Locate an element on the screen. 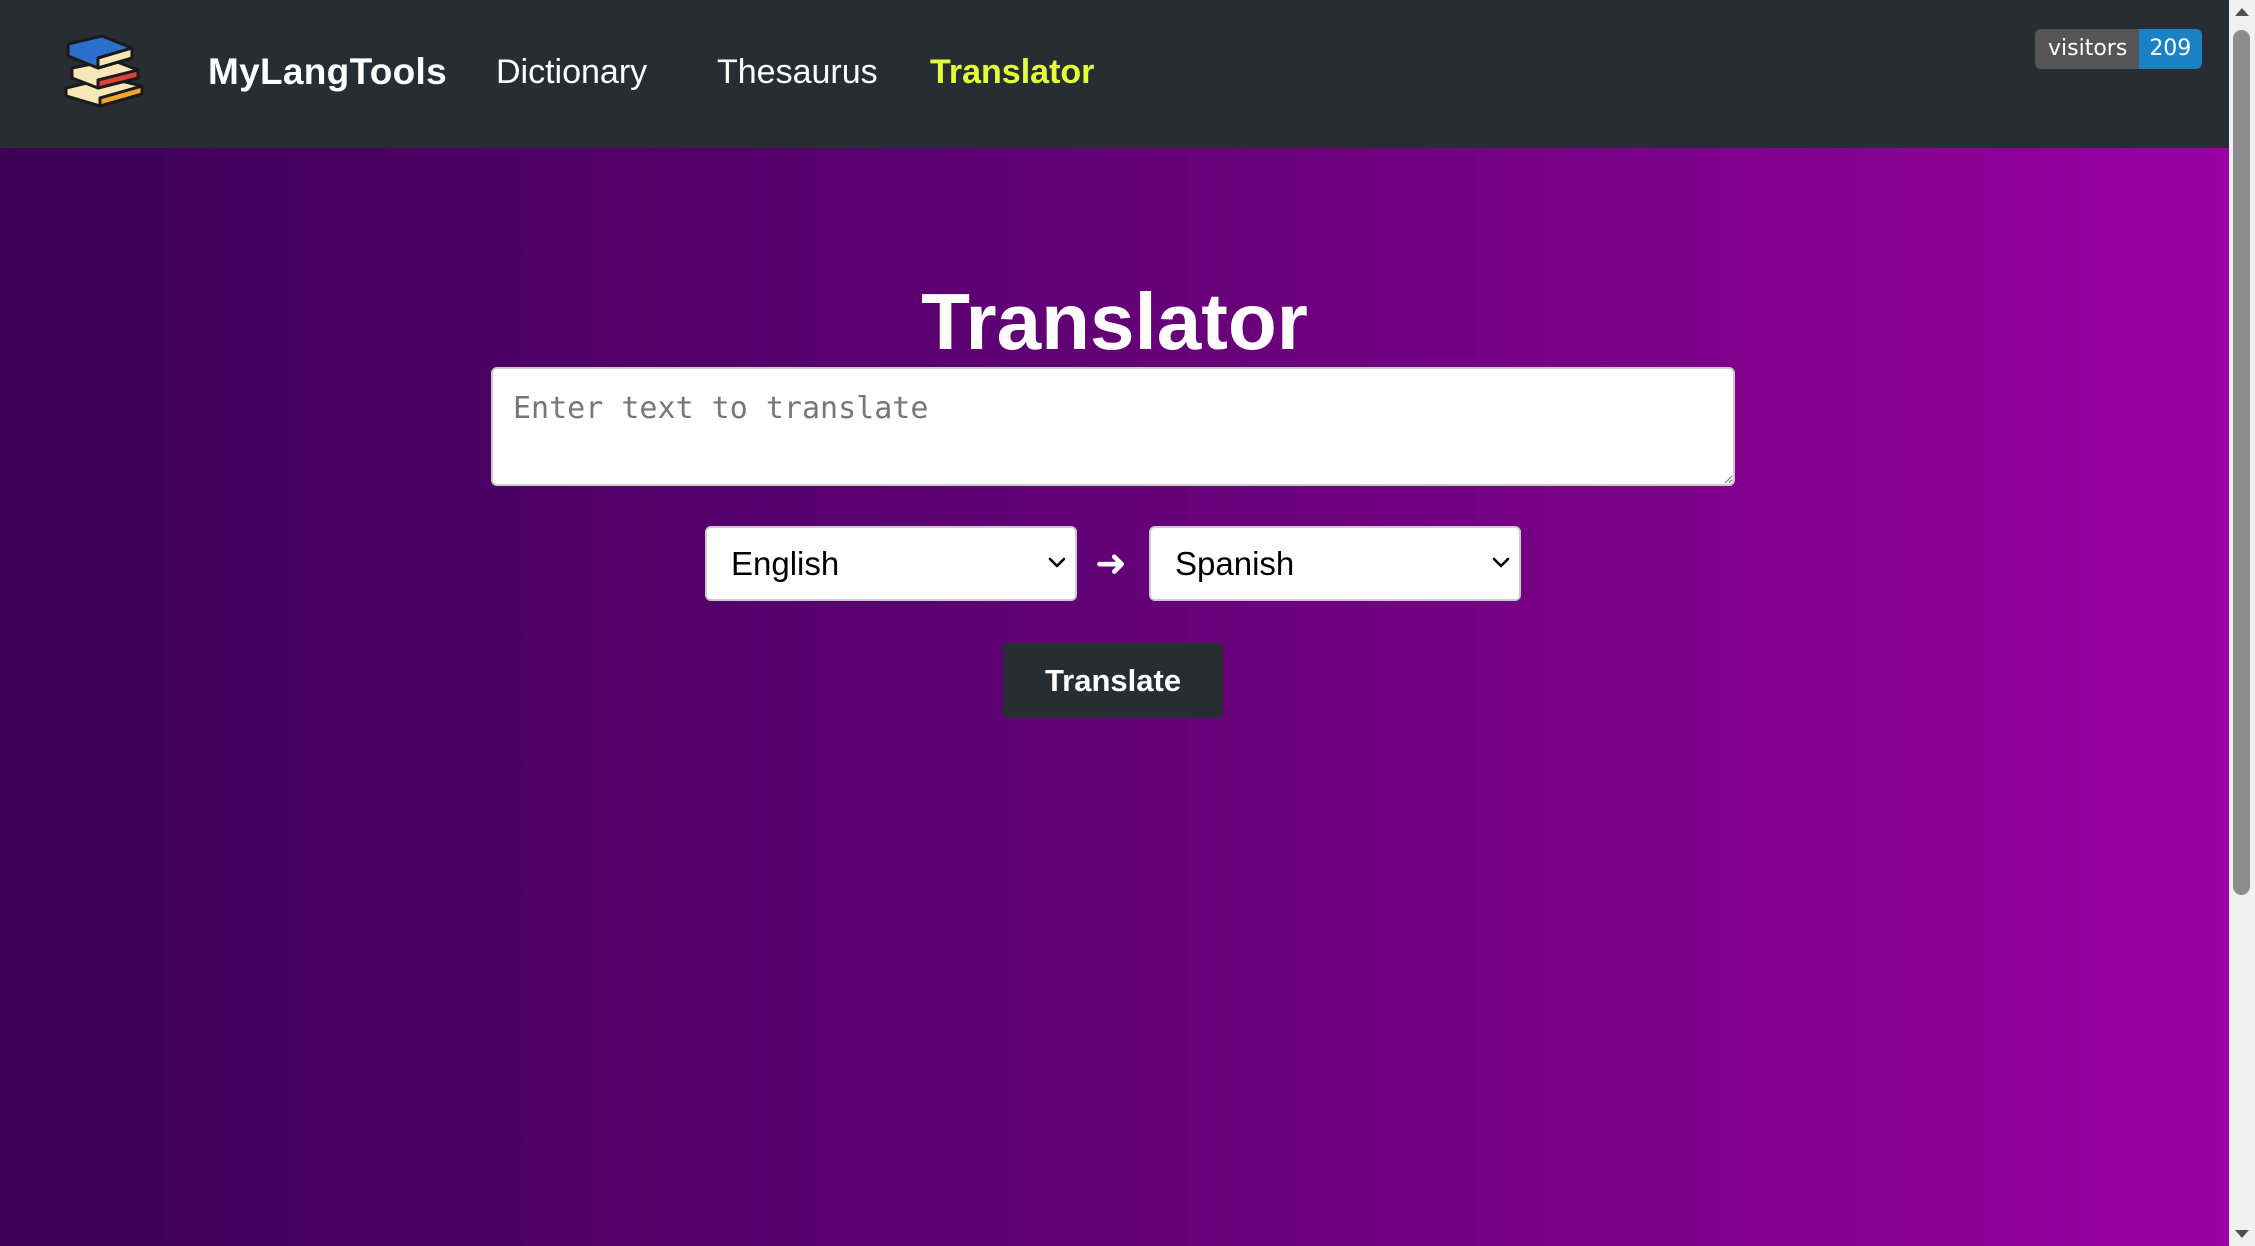 The image size is (2255, 1246). vertical-scrollbar is located at coordinates (2242, 623).